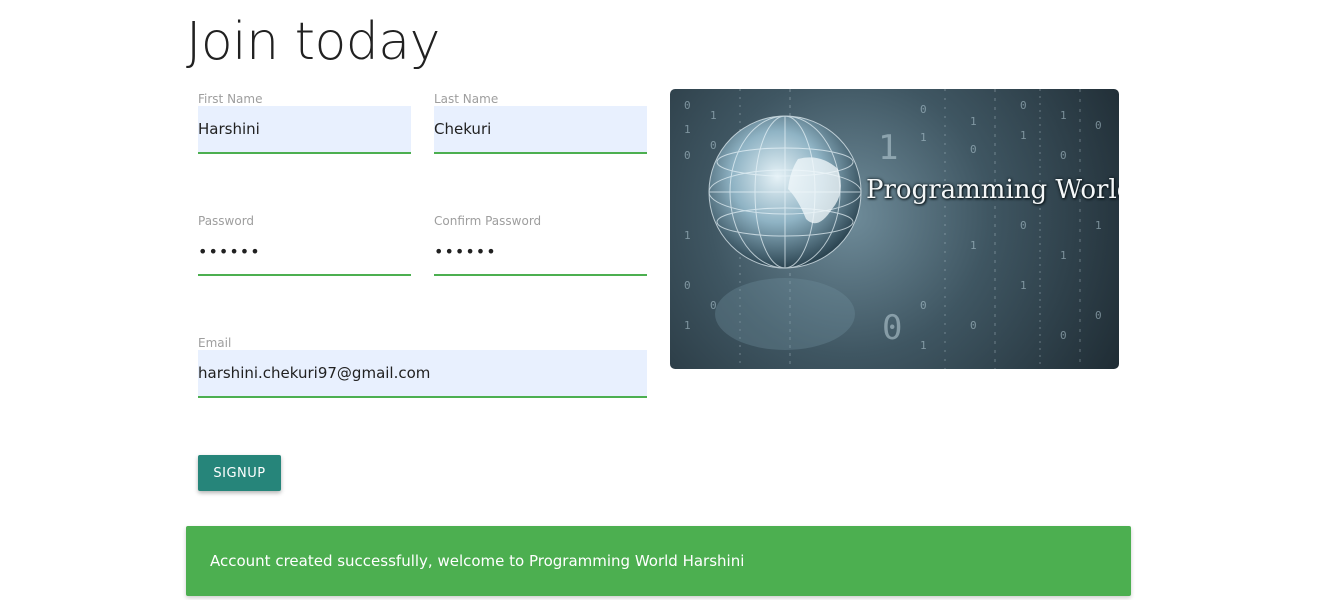 Image resolution: width=1328 pixels, height=600 pixels. What do you see at coordinates (540, 252) in the screenshot?
I see `confirm-password-input` at bounding box center [540, 252].